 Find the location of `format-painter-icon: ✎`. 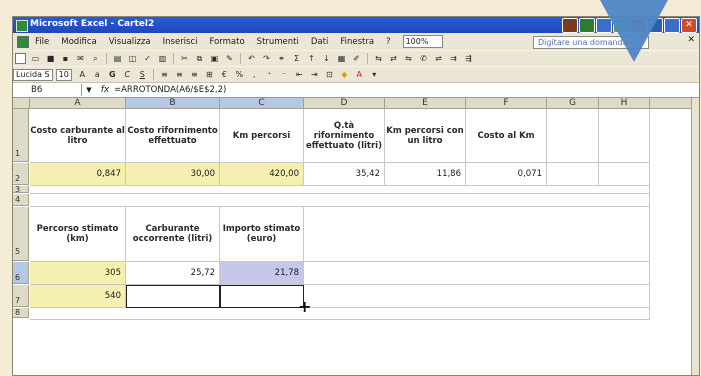

format-painter-icon: ✎ is located at coordinates (229, 58).